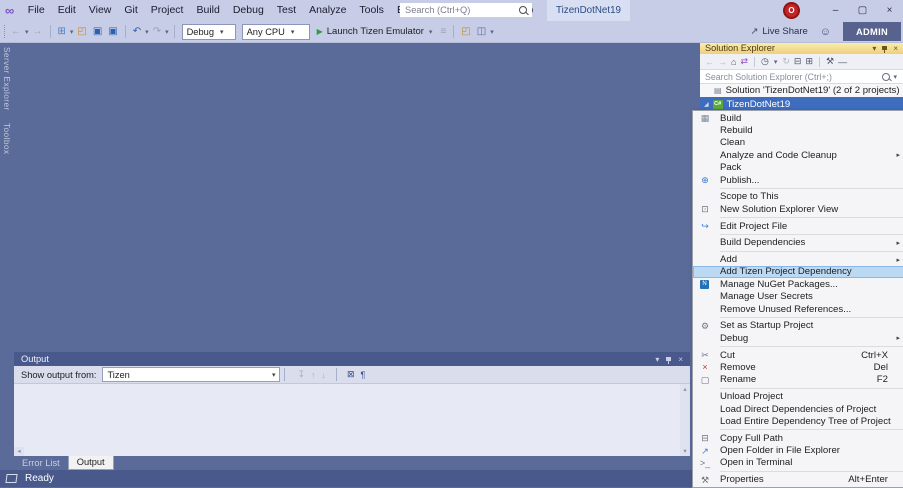 This screenshot has width=903, height=488. Describe the element at coordinates (112, 31) in the screenshot. I see `save-all-icon: ▣` at that location.